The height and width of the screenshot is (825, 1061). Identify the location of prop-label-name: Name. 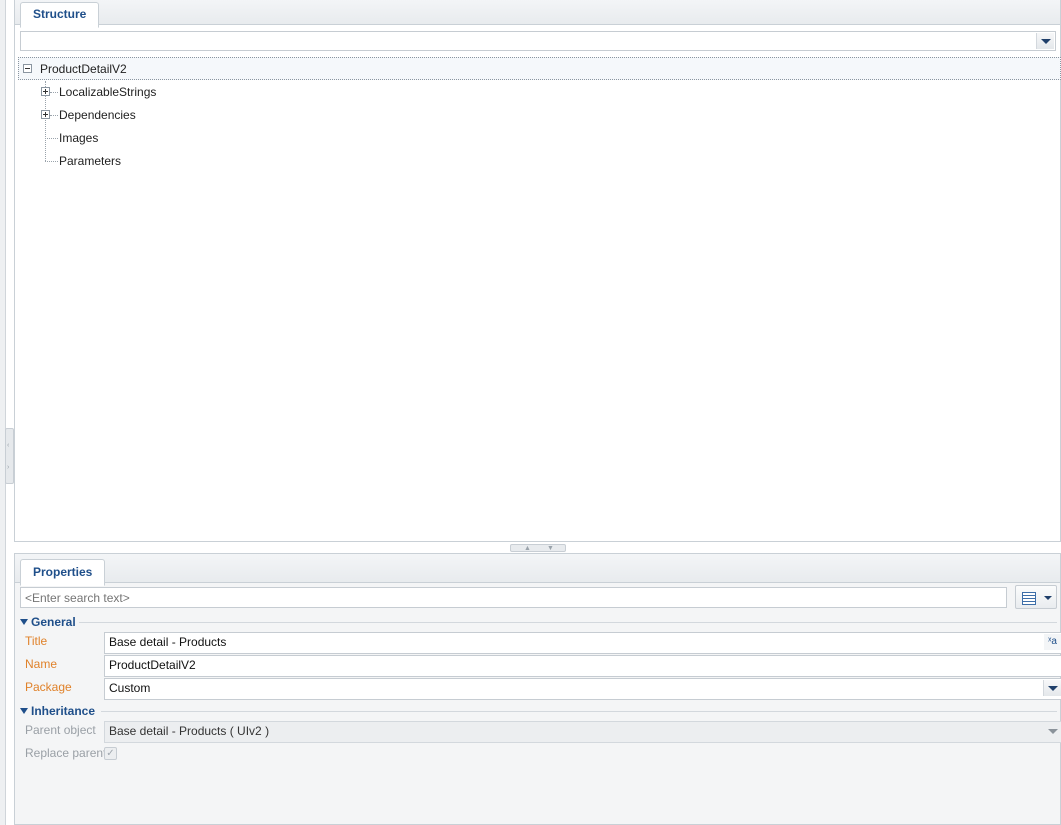
(41, 664).